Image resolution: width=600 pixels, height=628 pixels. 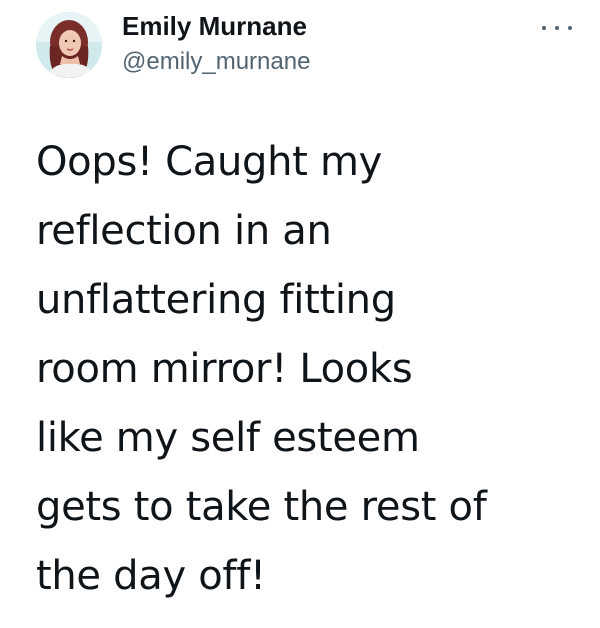 What do you see at coordinates (216, 62) in the screenshot?
I see `user-handle: @emily_murnane` at bounding box center [216, 62].